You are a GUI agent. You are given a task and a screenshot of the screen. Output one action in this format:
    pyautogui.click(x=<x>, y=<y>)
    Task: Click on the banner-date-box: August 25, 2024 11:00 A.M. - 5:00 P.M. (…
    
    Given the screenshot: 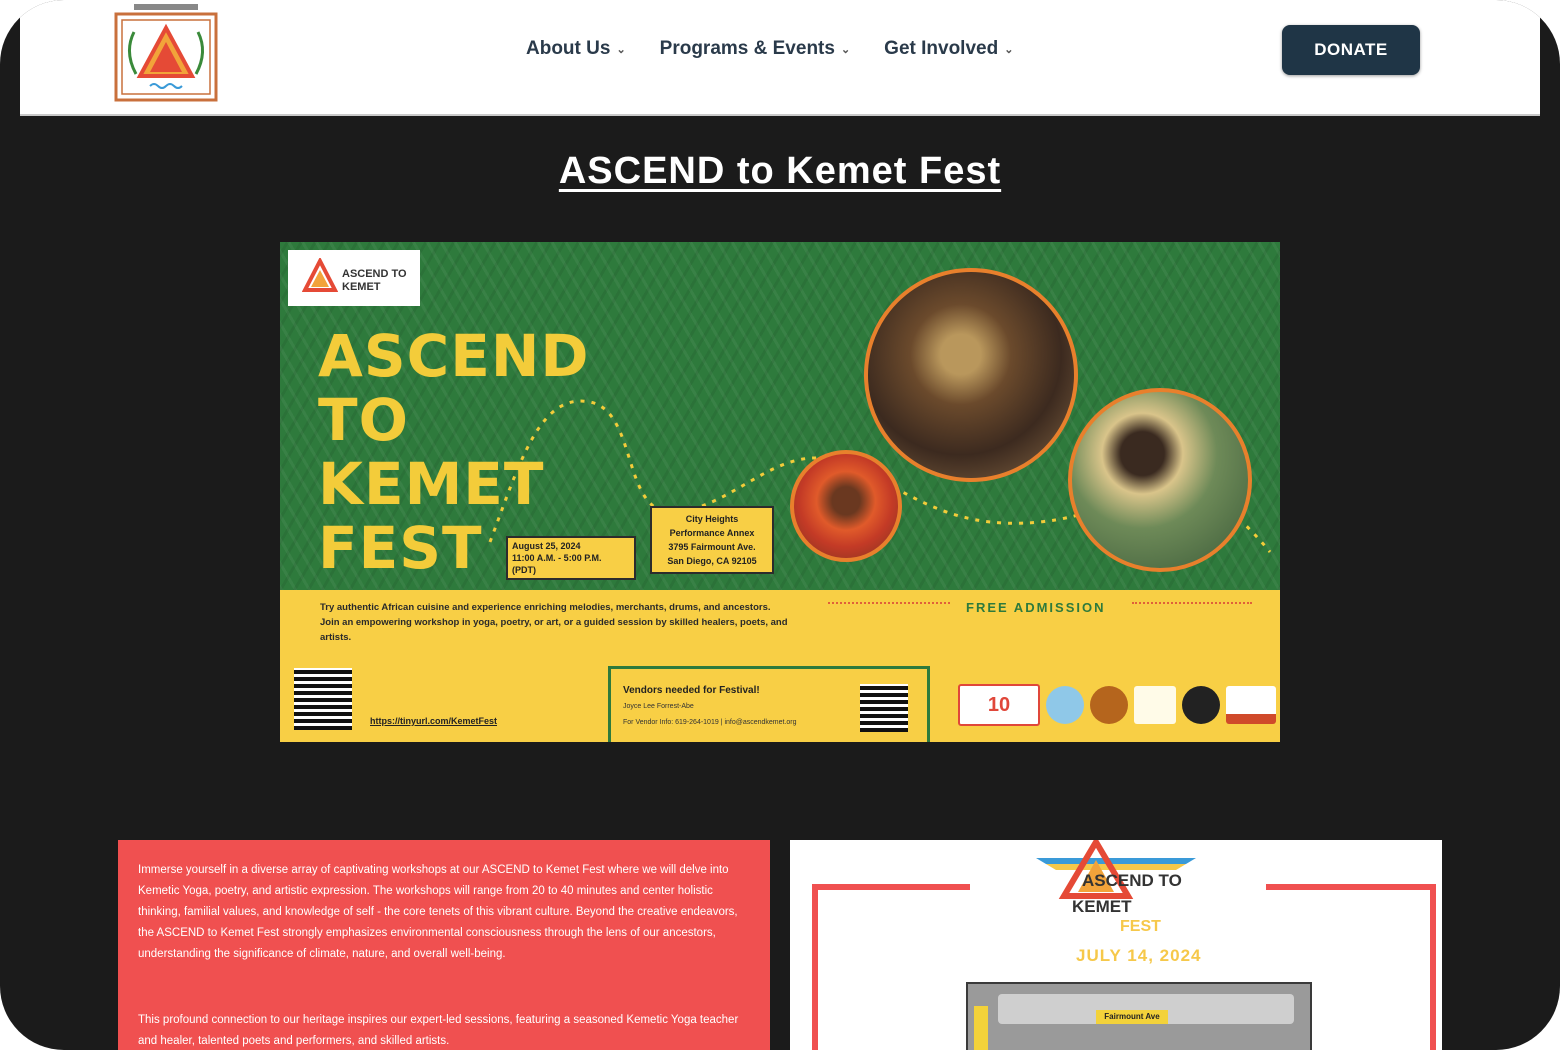 What is the action you would take?
    pyautogui.click(x=571, y=558)
    